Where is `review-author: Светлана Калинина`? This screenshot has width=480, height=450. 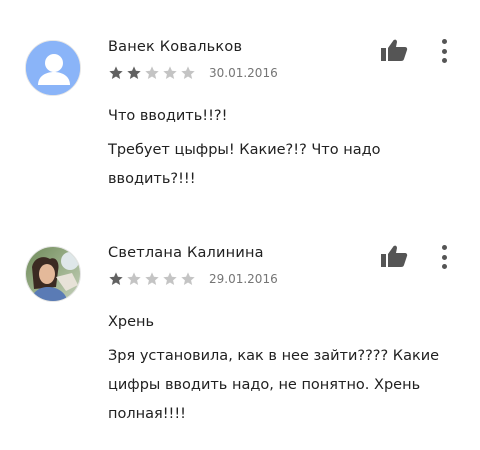
review-author: Светлана Калинина is located at coordinates (186, 253).